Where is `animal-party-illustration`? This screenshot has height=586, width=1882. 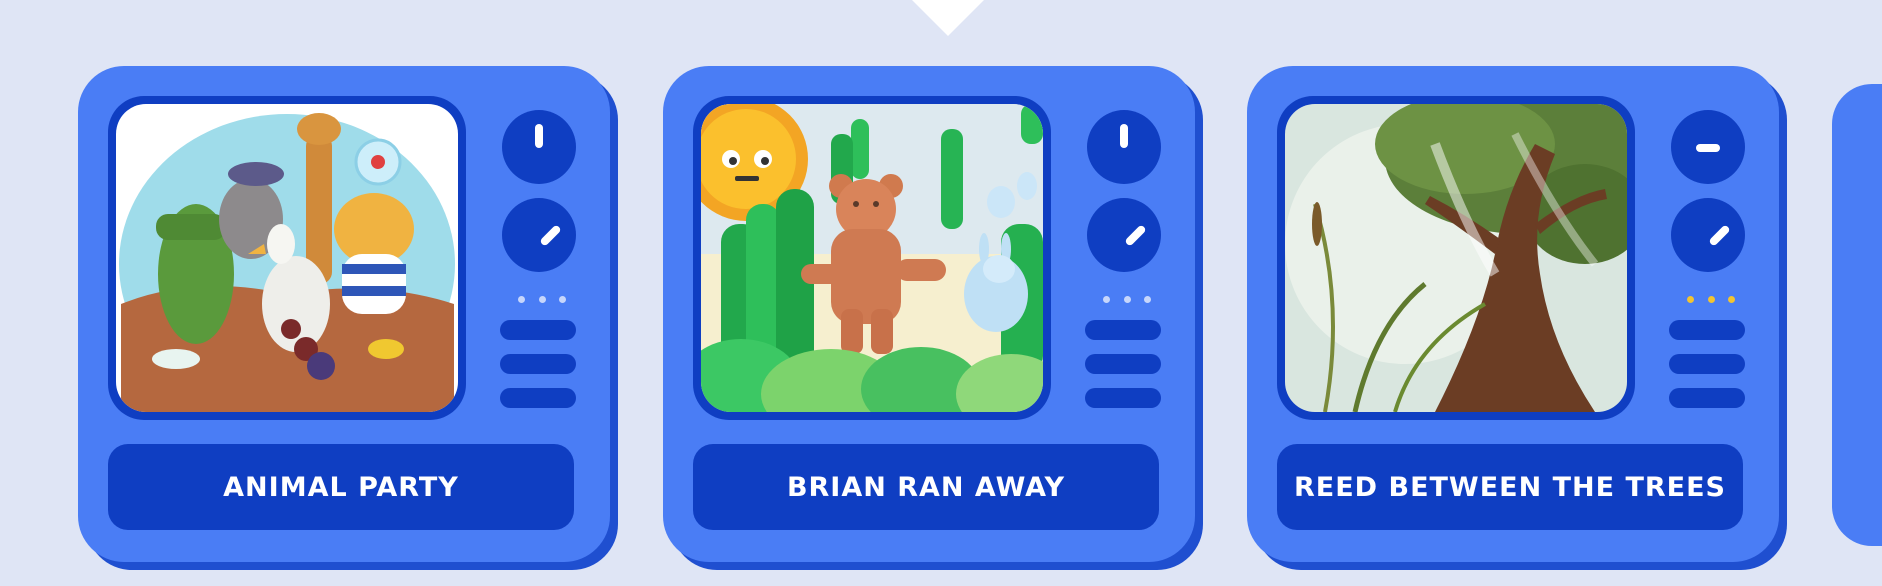 animal-party-illustration is located at coordinates (287, 258).